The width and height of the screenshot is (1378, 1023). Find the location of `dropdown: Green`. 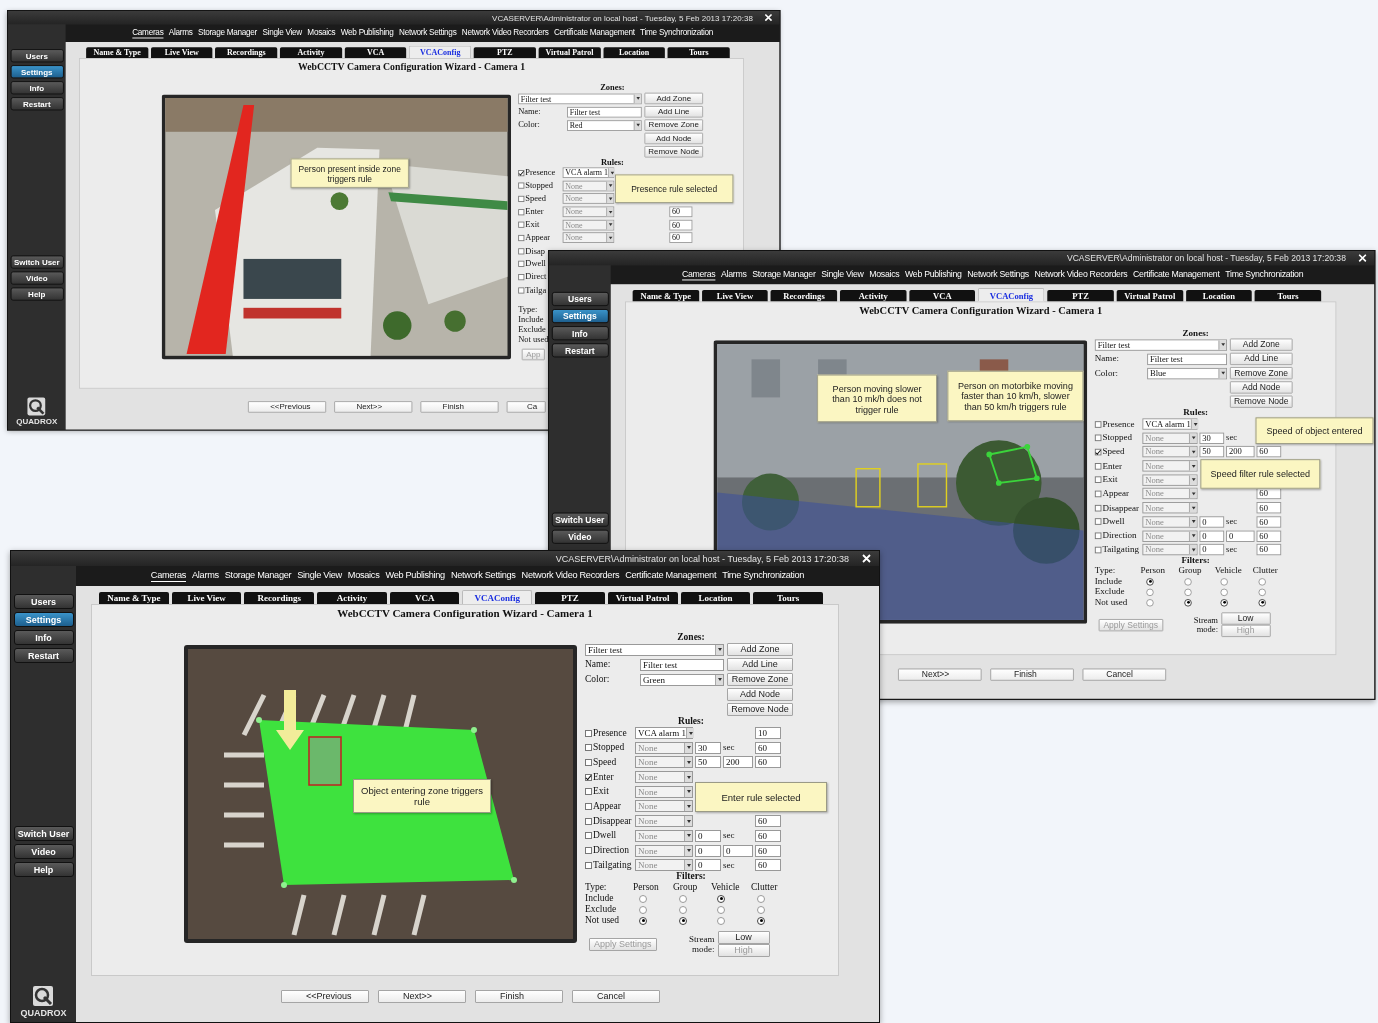

dropdown: Green is located at coordinates (682, 679).